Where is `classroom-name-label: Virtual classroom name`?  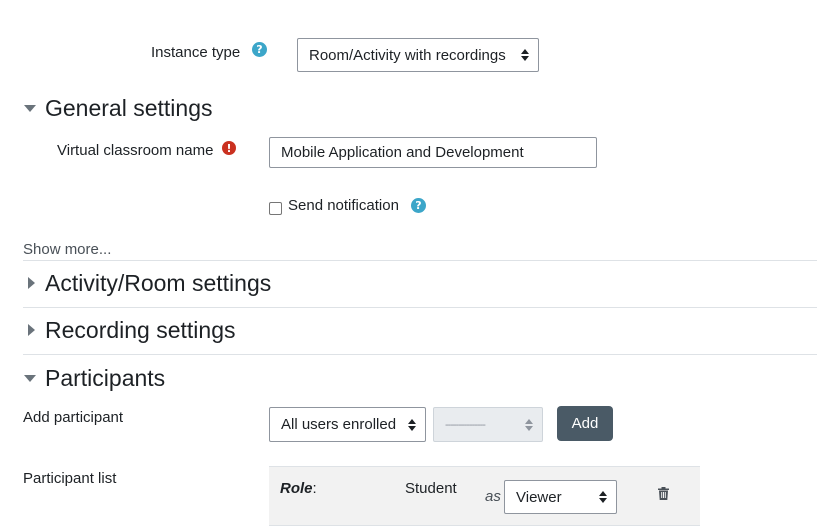
classroom-name-label: Virtual classroom name is located at coordinates (135, 150).